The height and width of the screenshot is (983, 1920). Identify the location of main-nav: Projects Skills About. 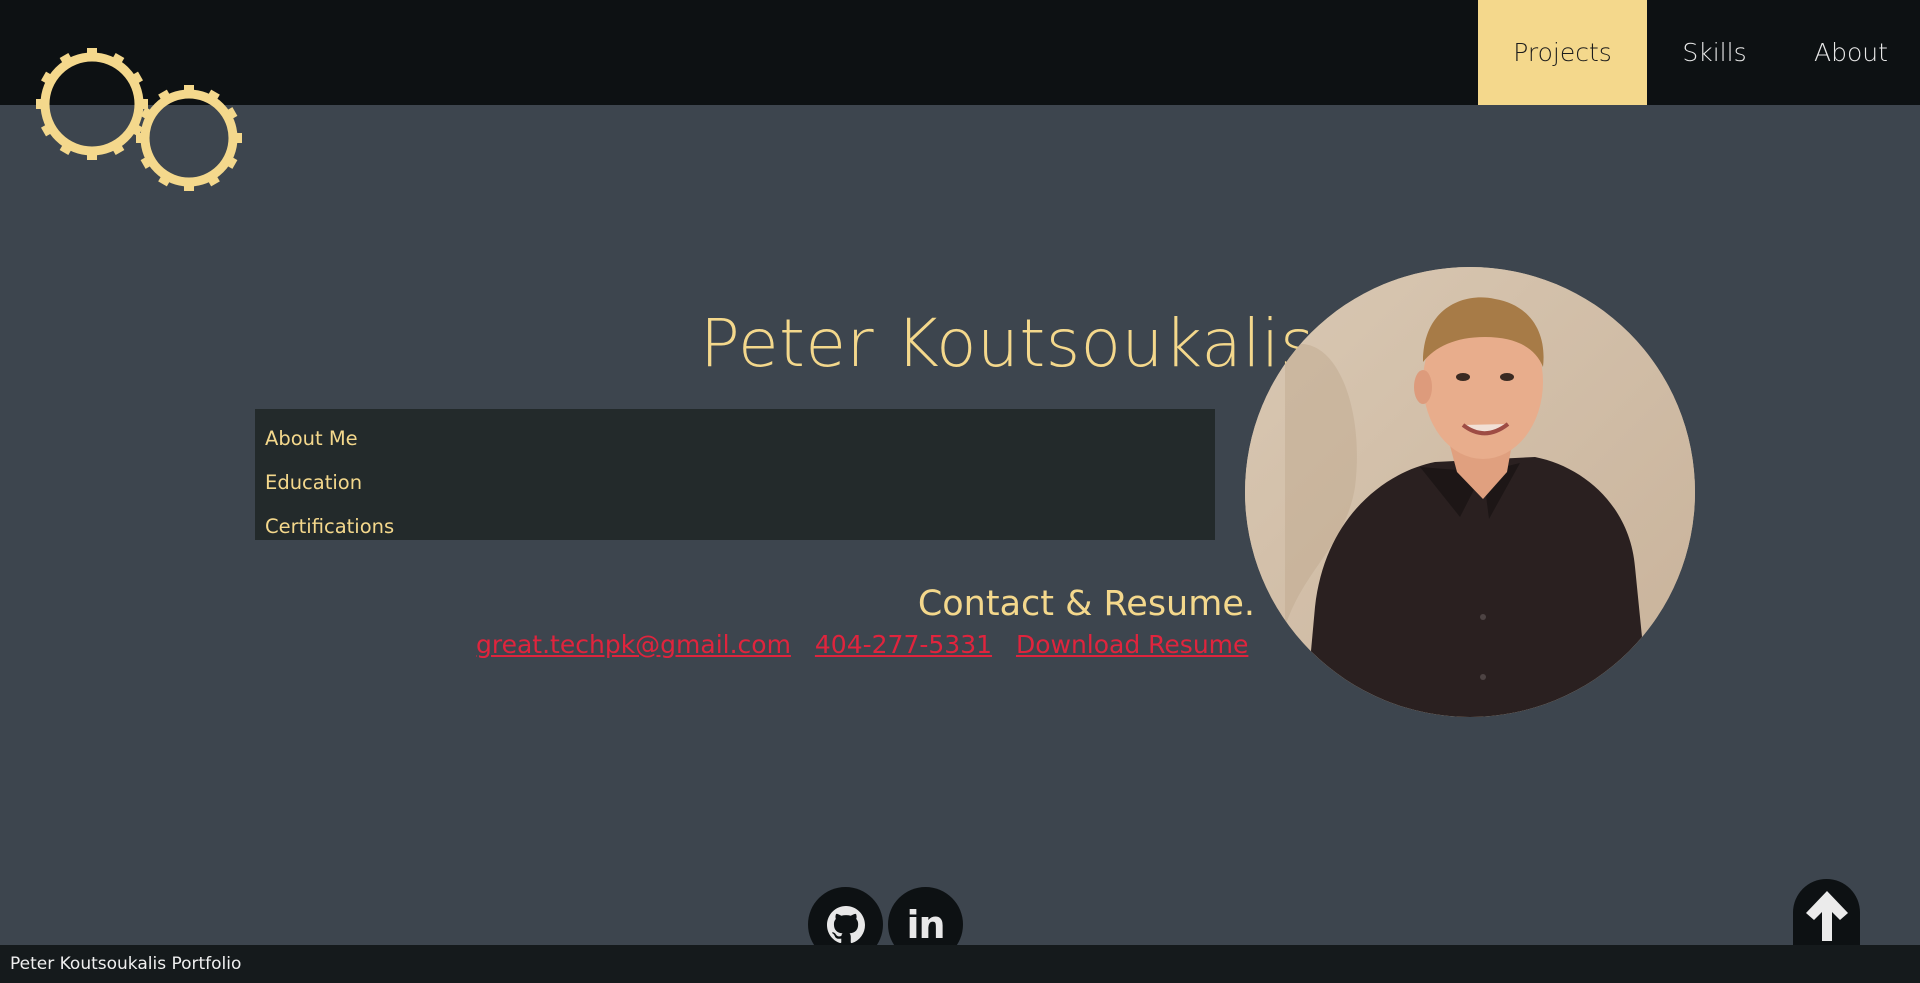
(1699, 52).